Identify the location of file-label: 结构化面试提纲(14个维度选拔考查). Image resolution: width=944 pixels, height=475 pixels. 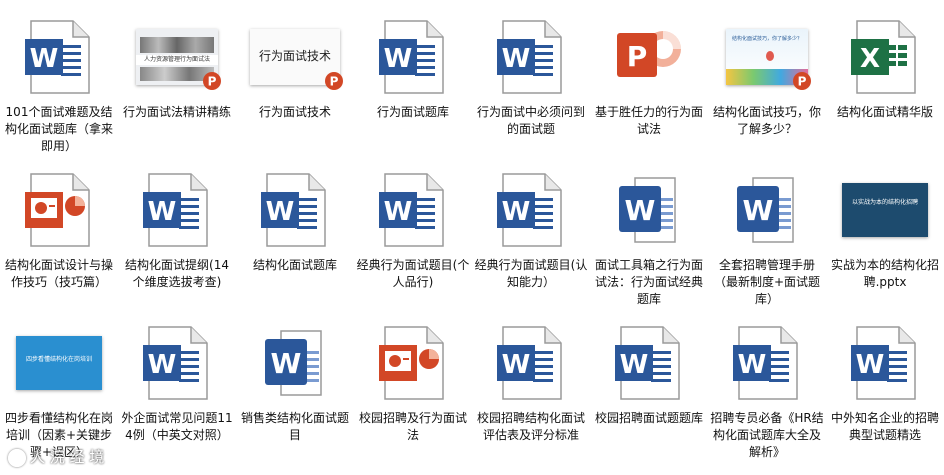
(177, 274).